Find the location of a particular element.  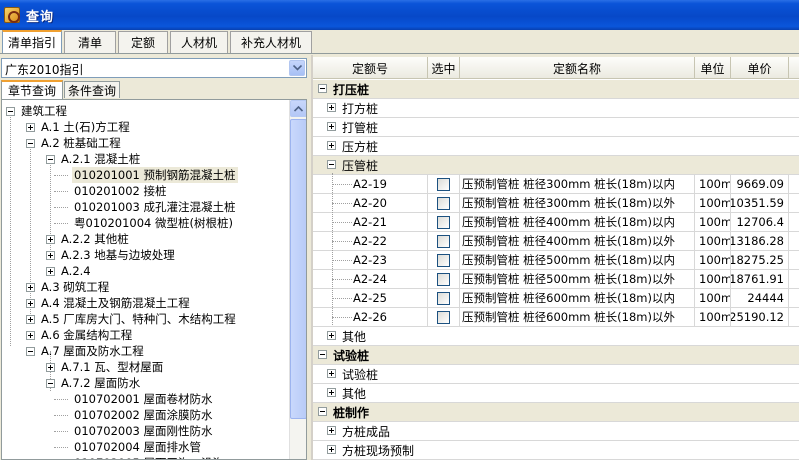

tree-node: A.6 金属结构工程 is located at coordinates (80, 335).